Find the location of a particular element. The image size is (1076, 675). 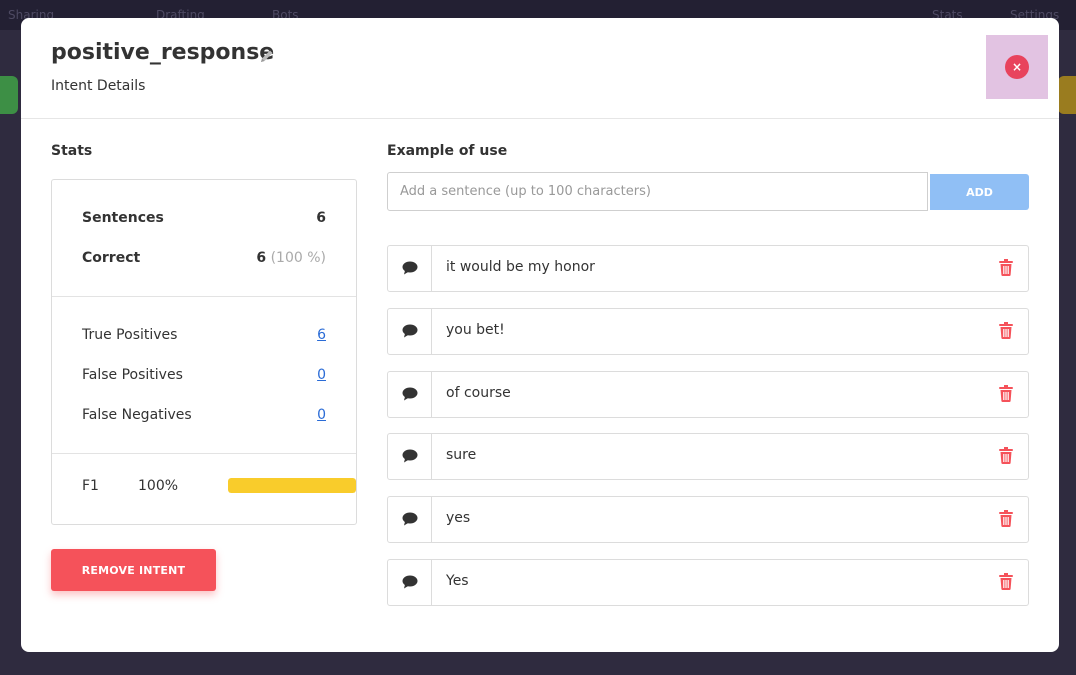

sentence-text: it would be my honor is located at coordinates (520, 267).